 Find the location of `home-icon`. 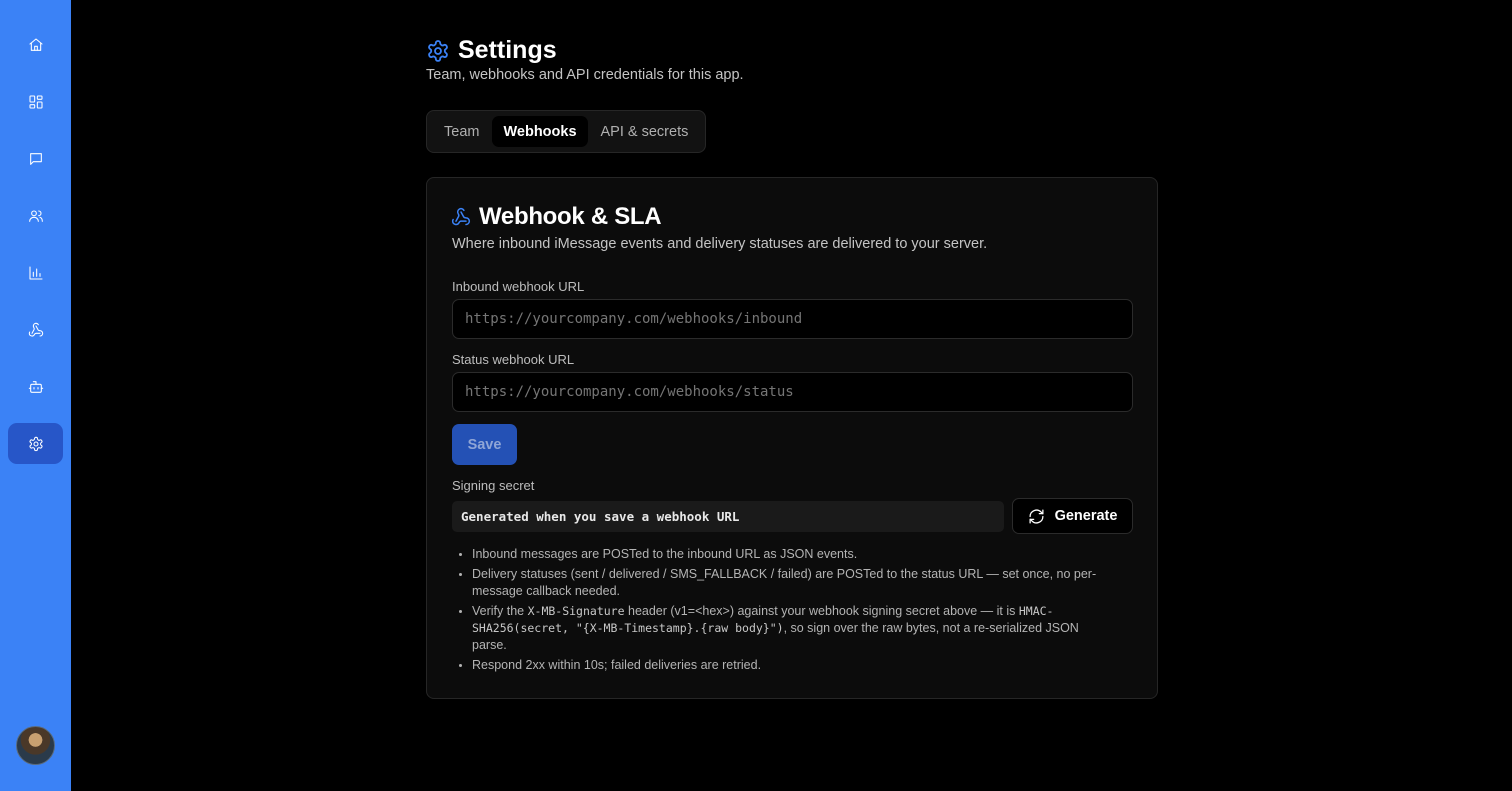

home-icon is located at coordinates (35, 44).